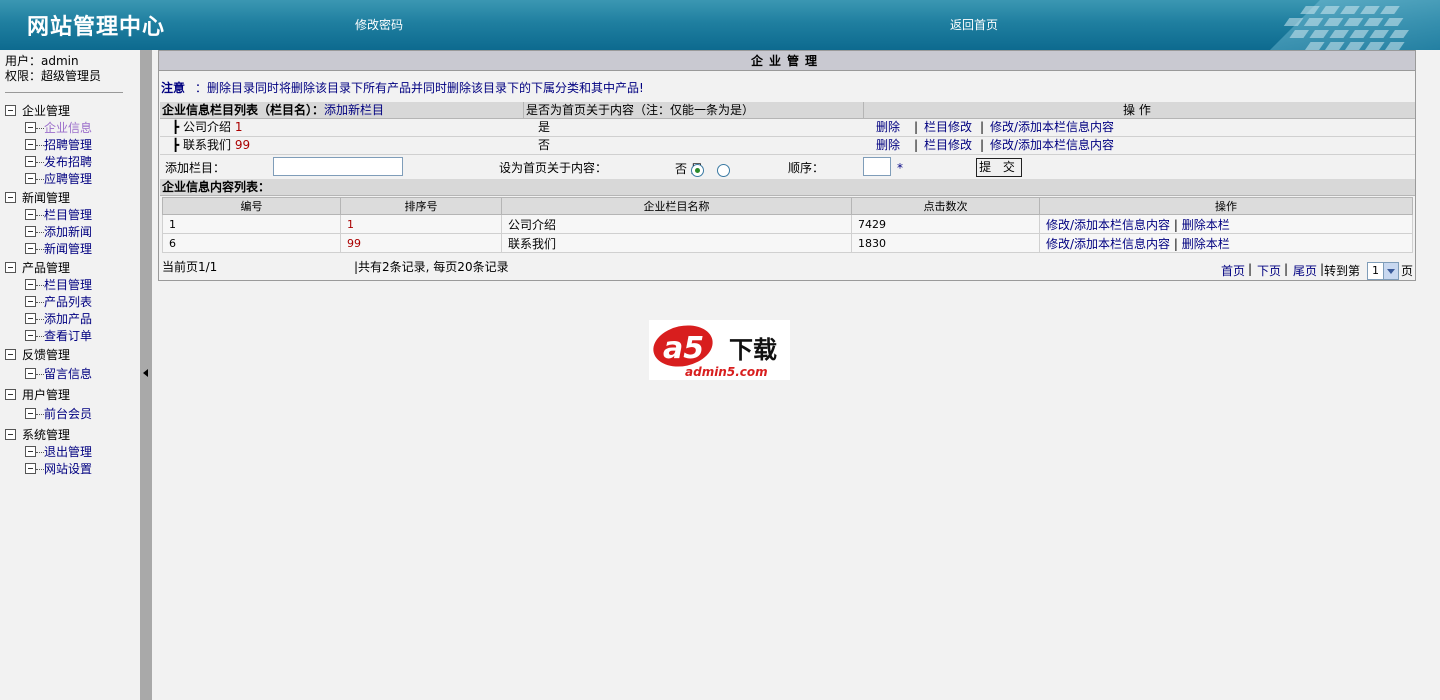  I want to click on category-name: ┣ 公司介绍 1, so click(207, 127).